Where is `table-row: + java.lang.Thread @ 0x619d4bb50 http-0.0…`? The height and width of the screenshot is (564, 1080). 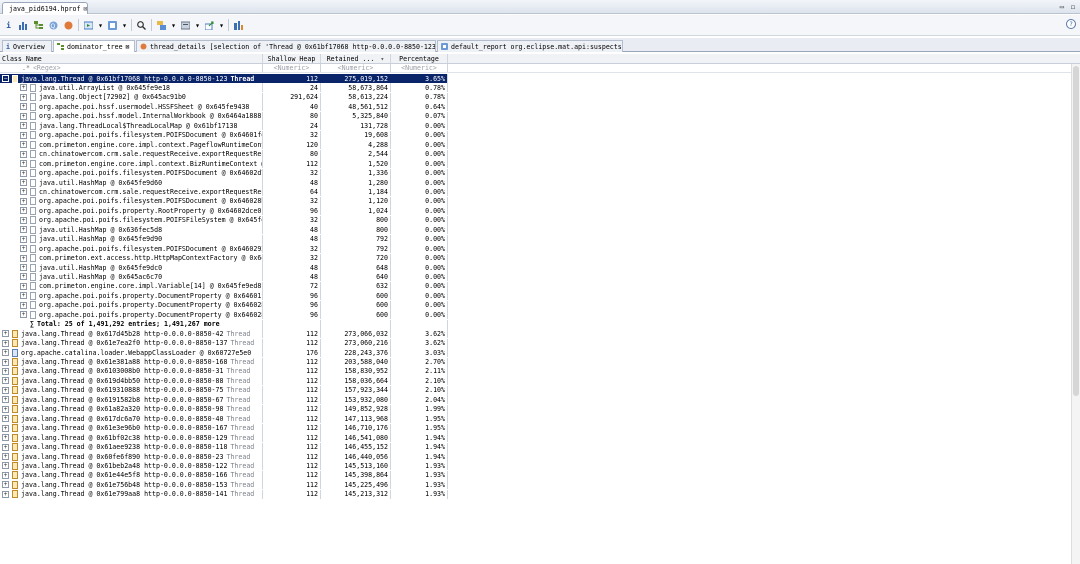
table-row: + java.lang.Thread @ 0x619d4bb50 http-0.0… is located at coordinates (224, 381).